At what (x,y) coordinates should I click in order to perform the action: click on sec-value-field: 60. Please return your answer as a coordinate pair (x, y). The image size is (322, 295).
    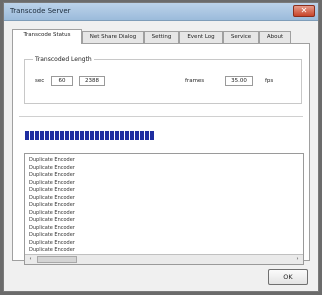
    Looking at the image, I should click on (62, 81).